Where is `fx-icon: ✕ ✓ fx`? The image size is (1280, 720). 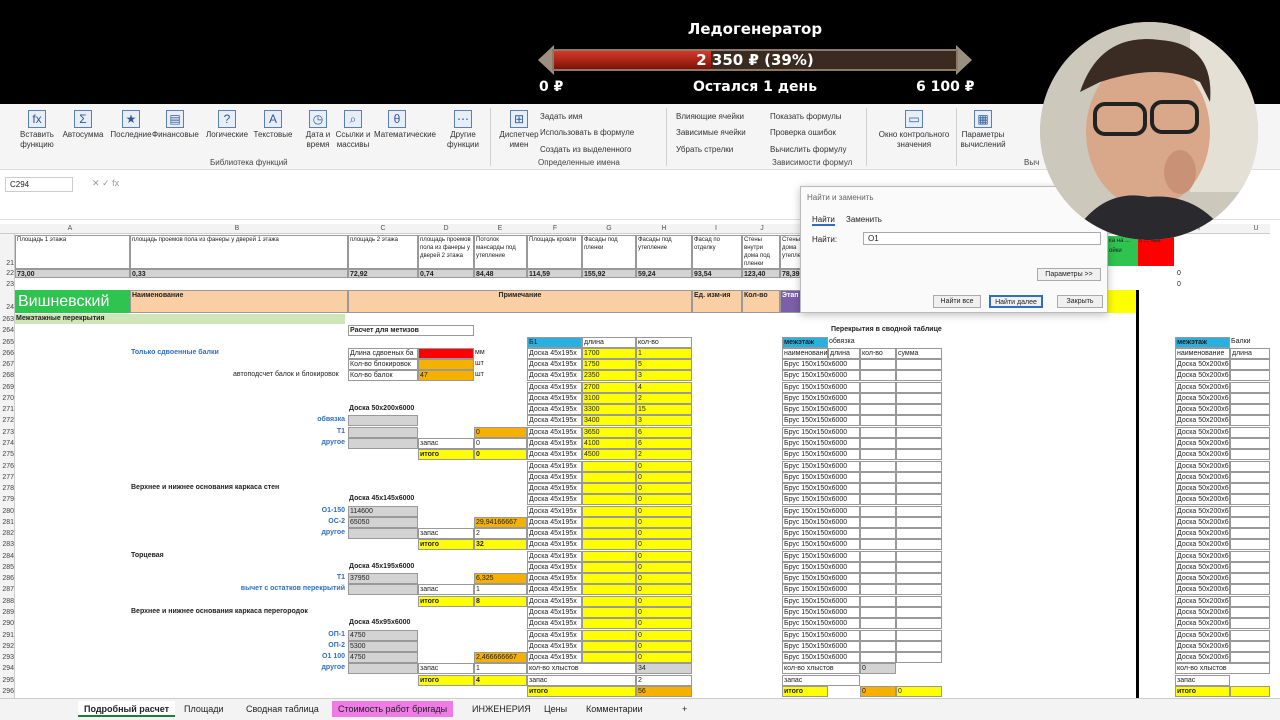 fx-icon: ✕ ✓ fx is located at coordinates (105, 183).